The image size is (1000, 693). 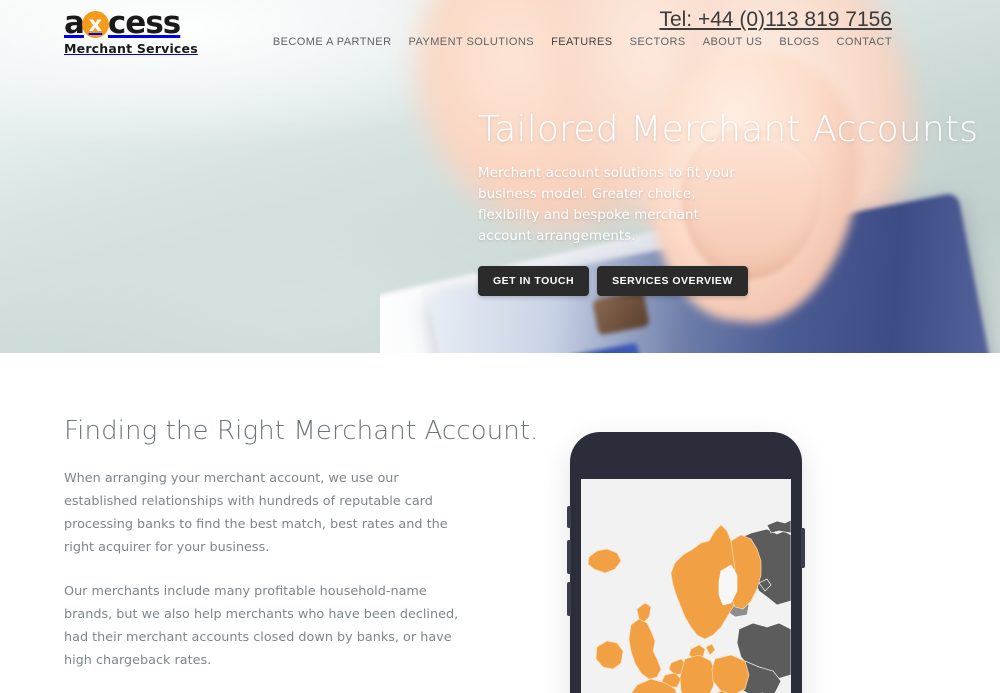 What do you see at coordinates (131, 48) in the screenshot?
I see `logo-subtitle: Merchant Services` at bounding box center [131, 48].